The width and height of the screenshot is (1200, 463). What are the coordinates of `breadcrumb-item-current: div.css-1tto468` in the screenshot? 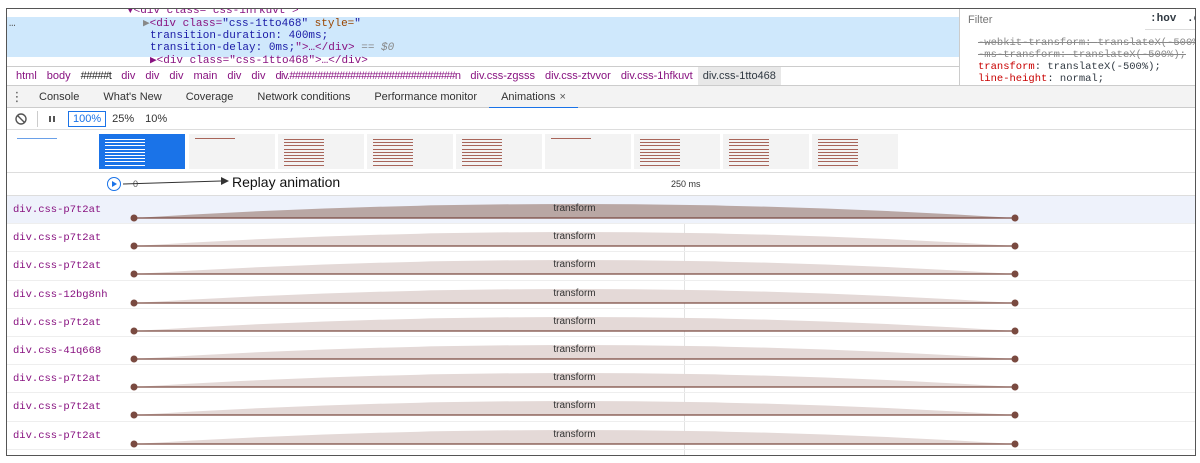 It's located at (739, 76).